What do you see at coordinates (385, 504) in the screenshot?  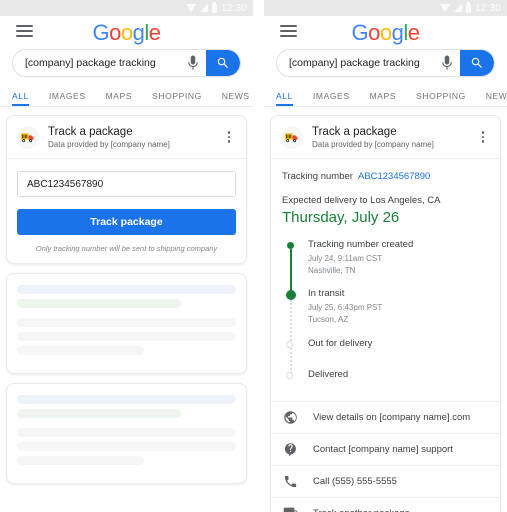 I see `action-track-another: Track another package` at bounding box center [385, 504].